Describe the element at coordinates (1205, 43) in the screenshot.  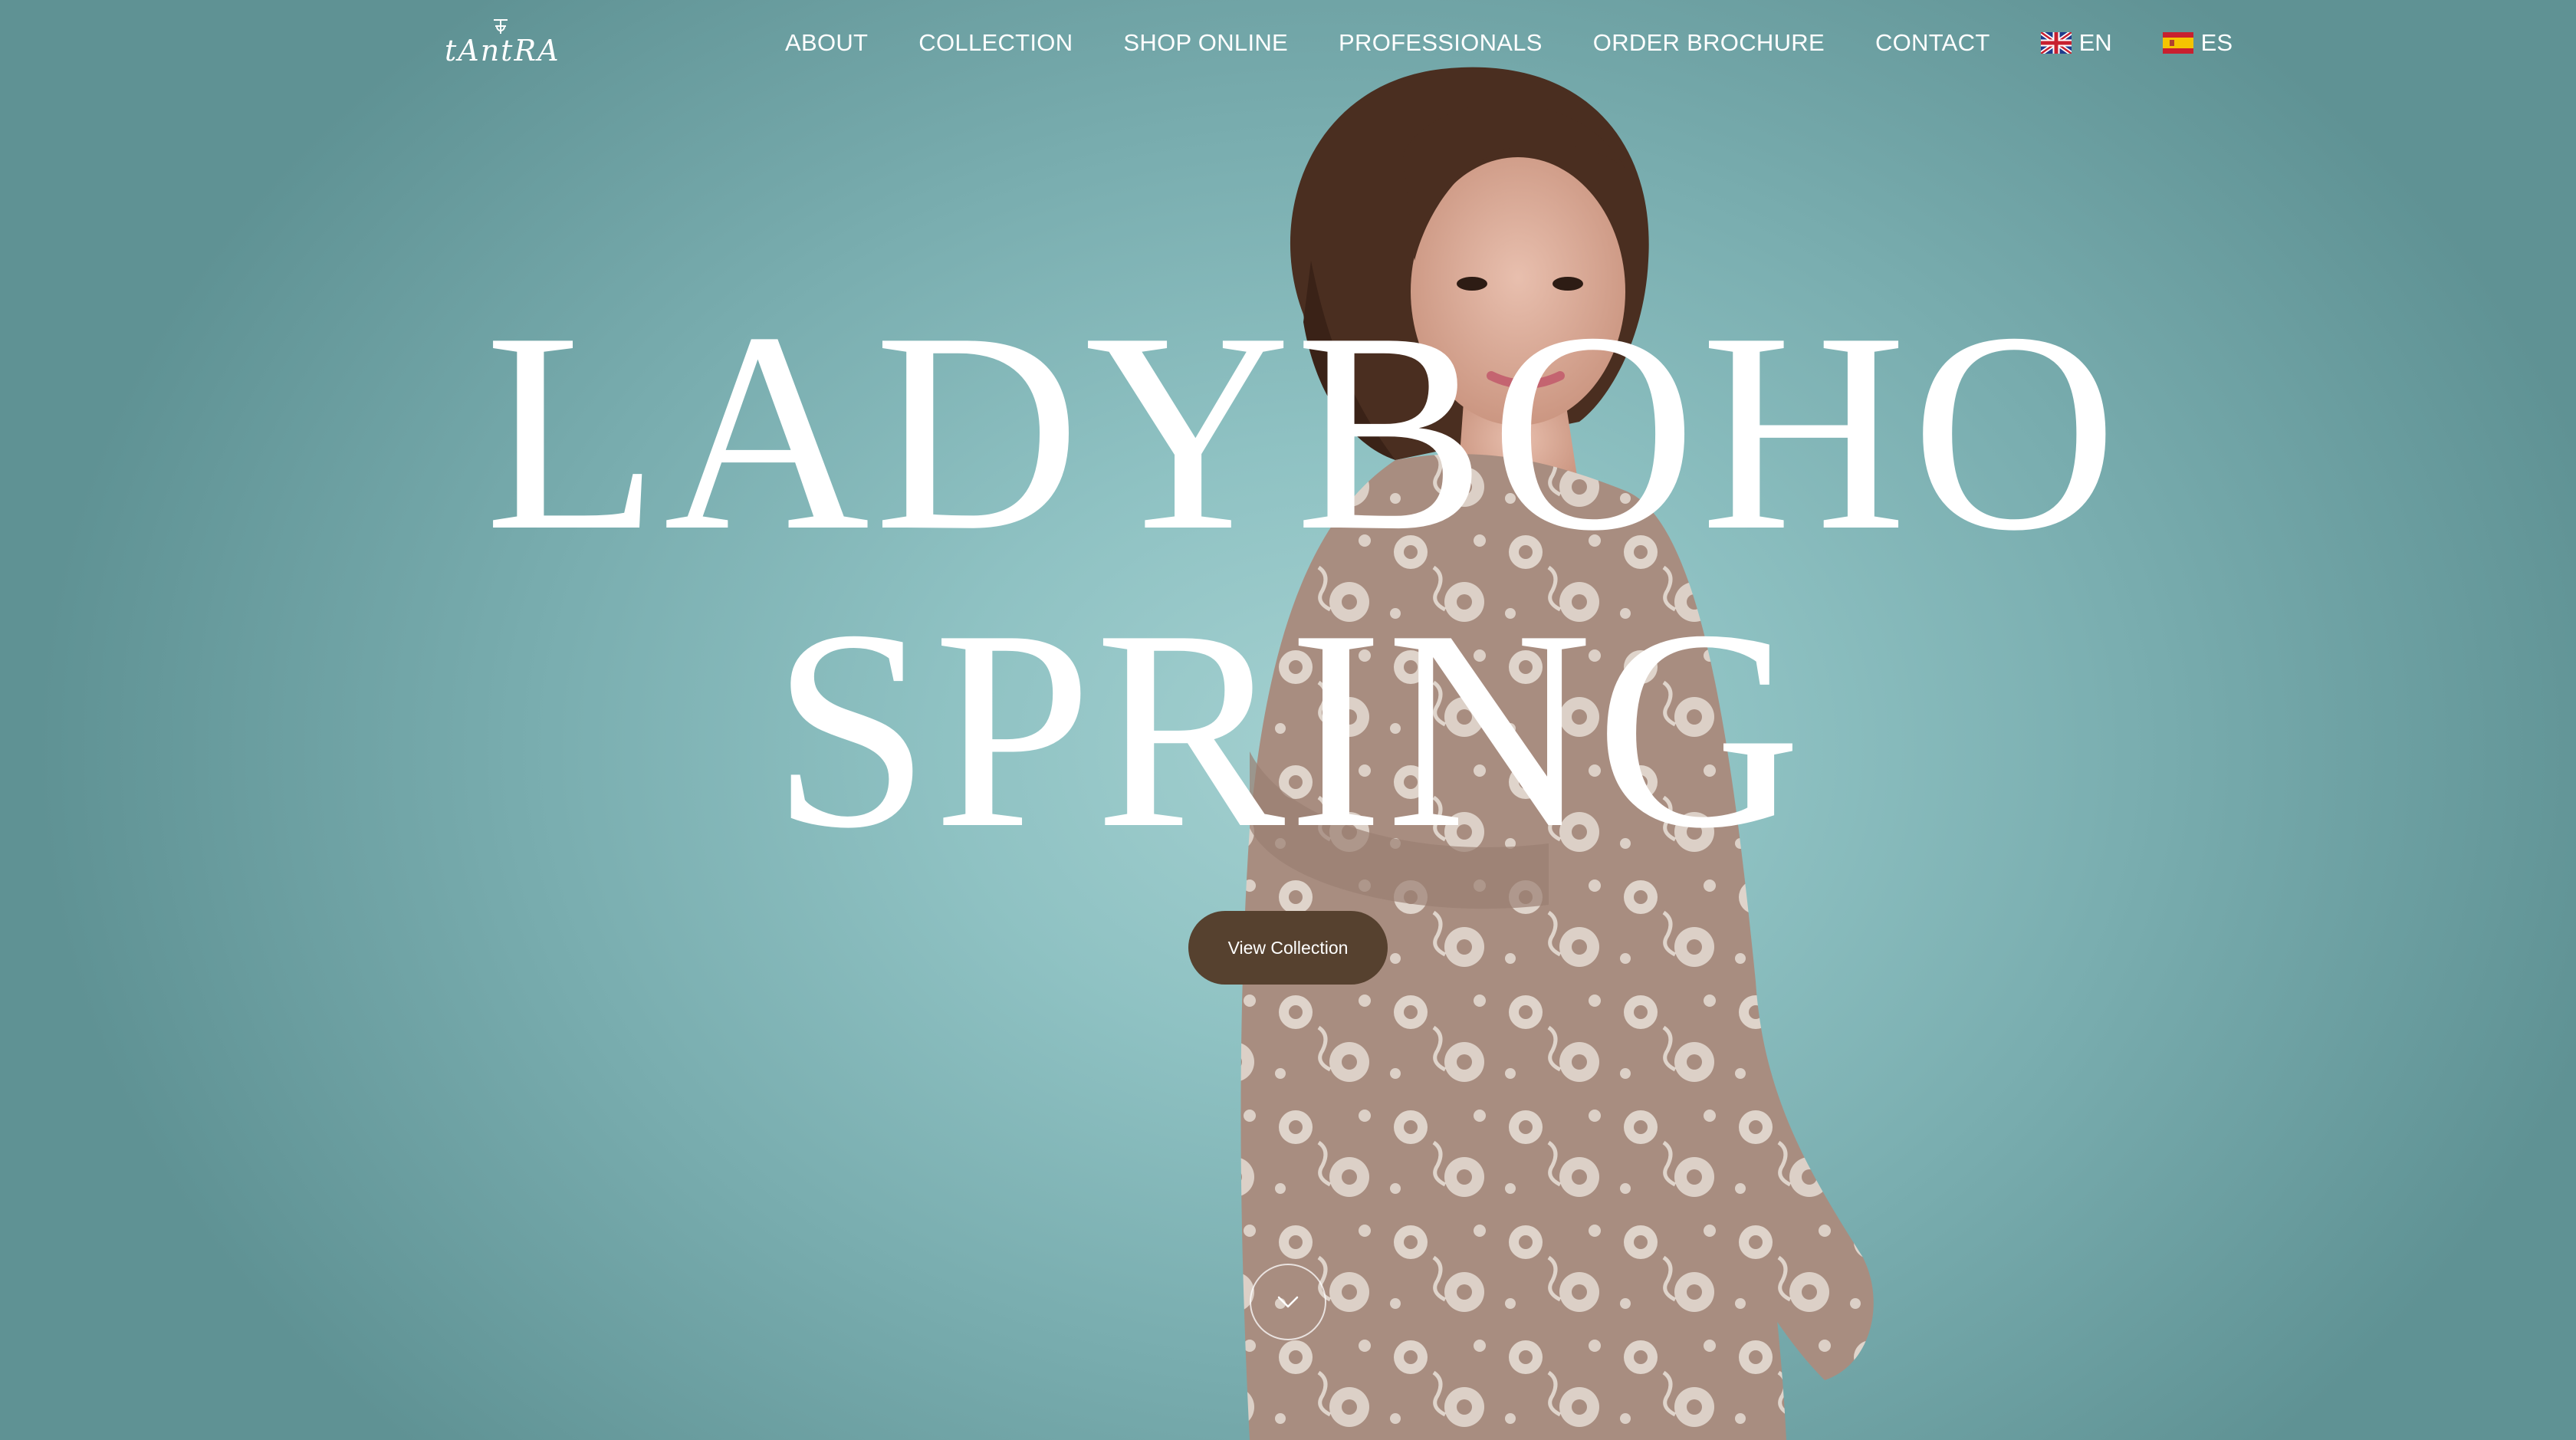
I see `nav-shop-online: SHOP ONLINE` at that location.